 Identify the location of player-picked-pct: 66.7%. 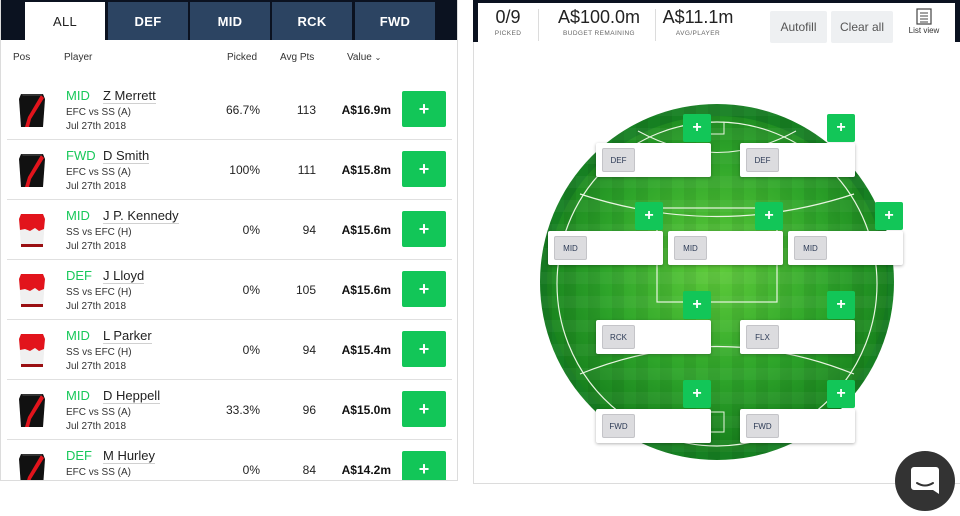
(242, 110).